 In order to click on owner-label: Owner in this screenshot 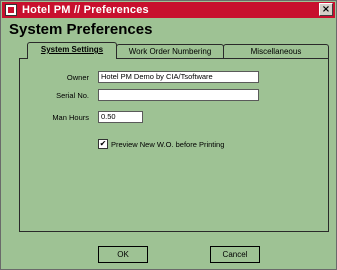, I will do `click(77, 77)`.